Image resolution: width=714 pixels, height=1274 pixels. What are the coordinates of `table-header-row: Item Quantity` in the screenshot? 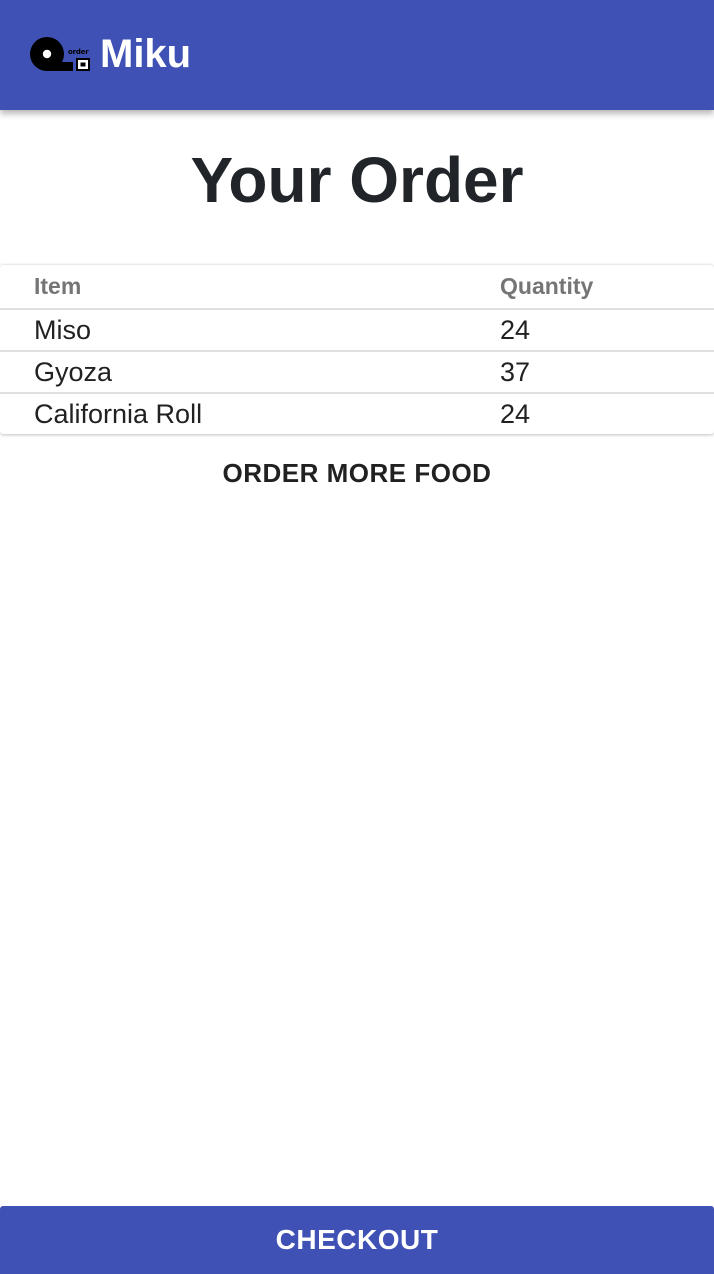 It's located at (357, 287).